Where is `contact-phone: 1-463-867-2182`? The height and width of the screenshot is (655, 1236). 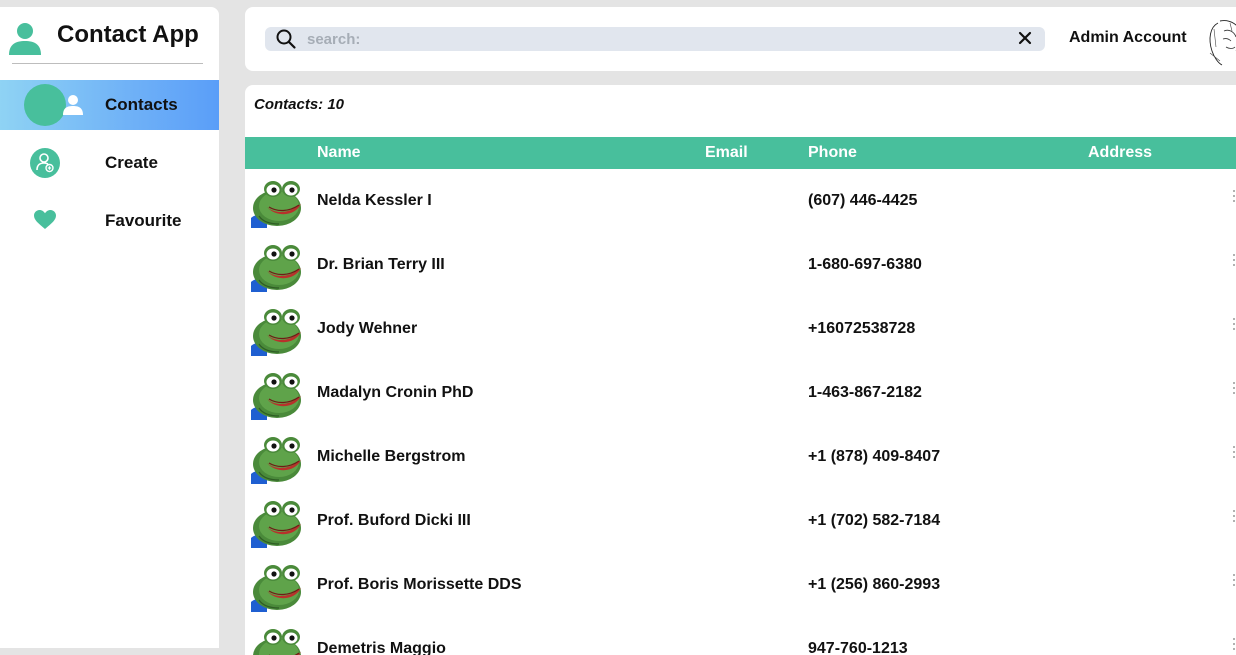 contact-phone: 1-463-867-2182 is located at coordinates (865, 392).